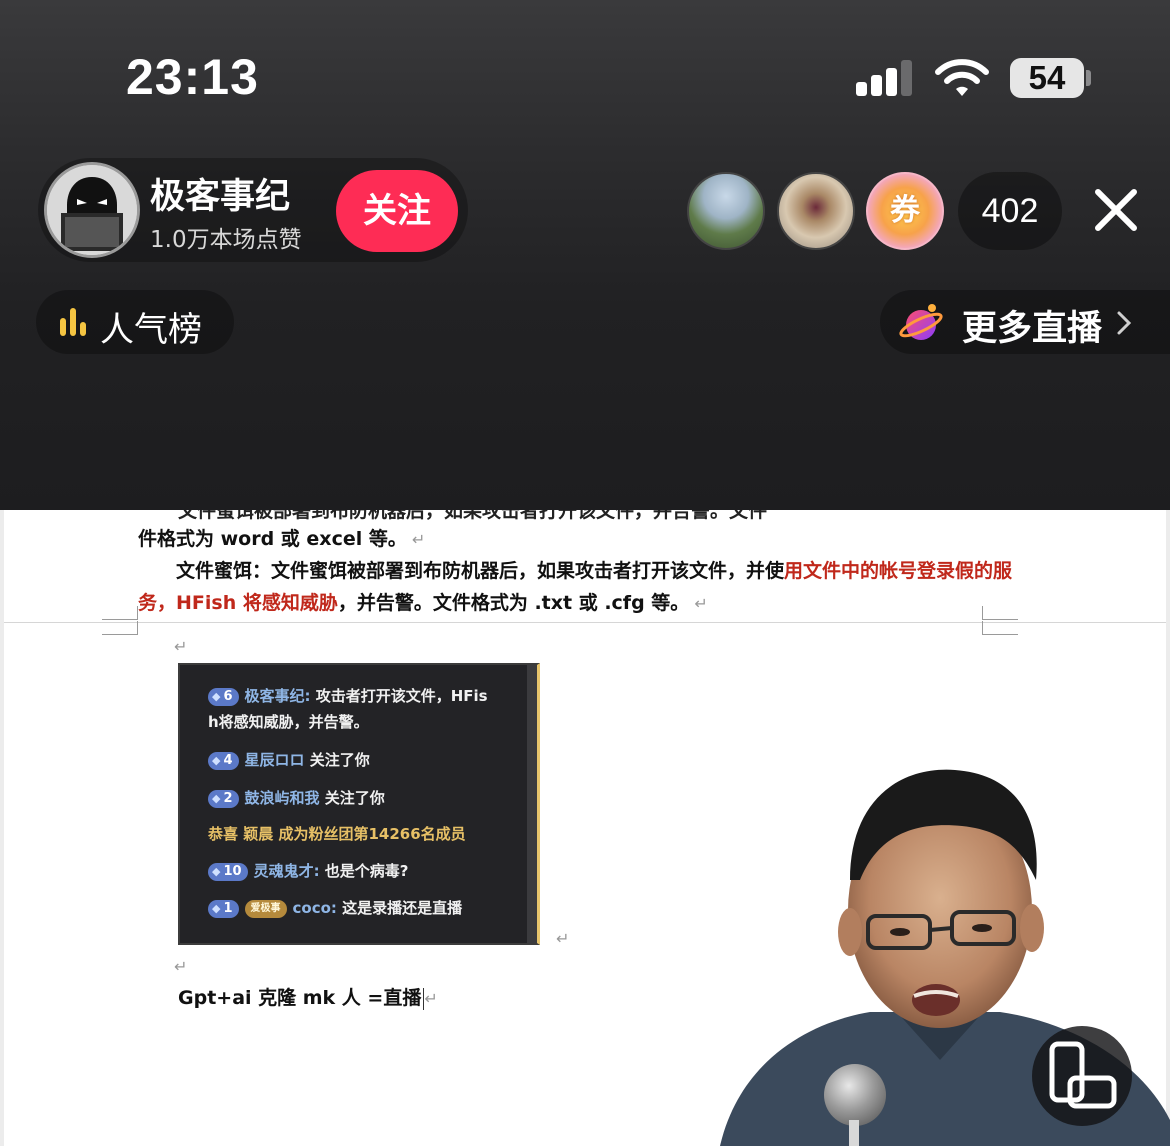  Describe the element at coordinates (473, 516) in the screenshot. I see `doc-line-cut: 文件蜜饵被部署到布防机器后，如果攻击者打开该文件，并告警。文件` at that location.